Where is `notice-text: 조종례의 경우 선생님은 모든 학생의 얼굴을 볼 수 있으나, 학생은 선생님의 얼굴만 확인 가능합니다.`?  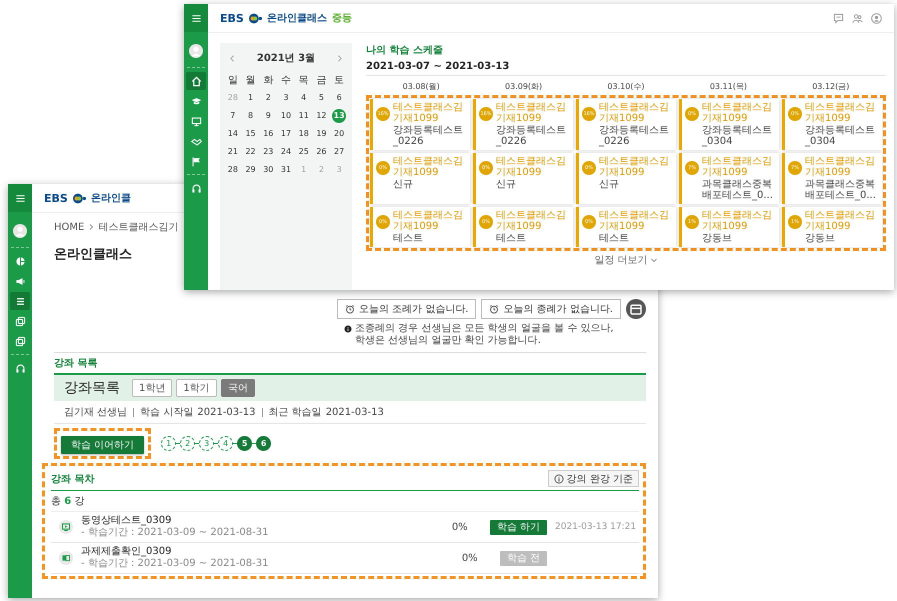
notice-text: 조종례의 경우 선생님은 모든 학생의 얼굴을 볼 수 있으나, 학생은 선생님의 얼굴만 확인 가능합니다. is located at coordinates (484, 335).